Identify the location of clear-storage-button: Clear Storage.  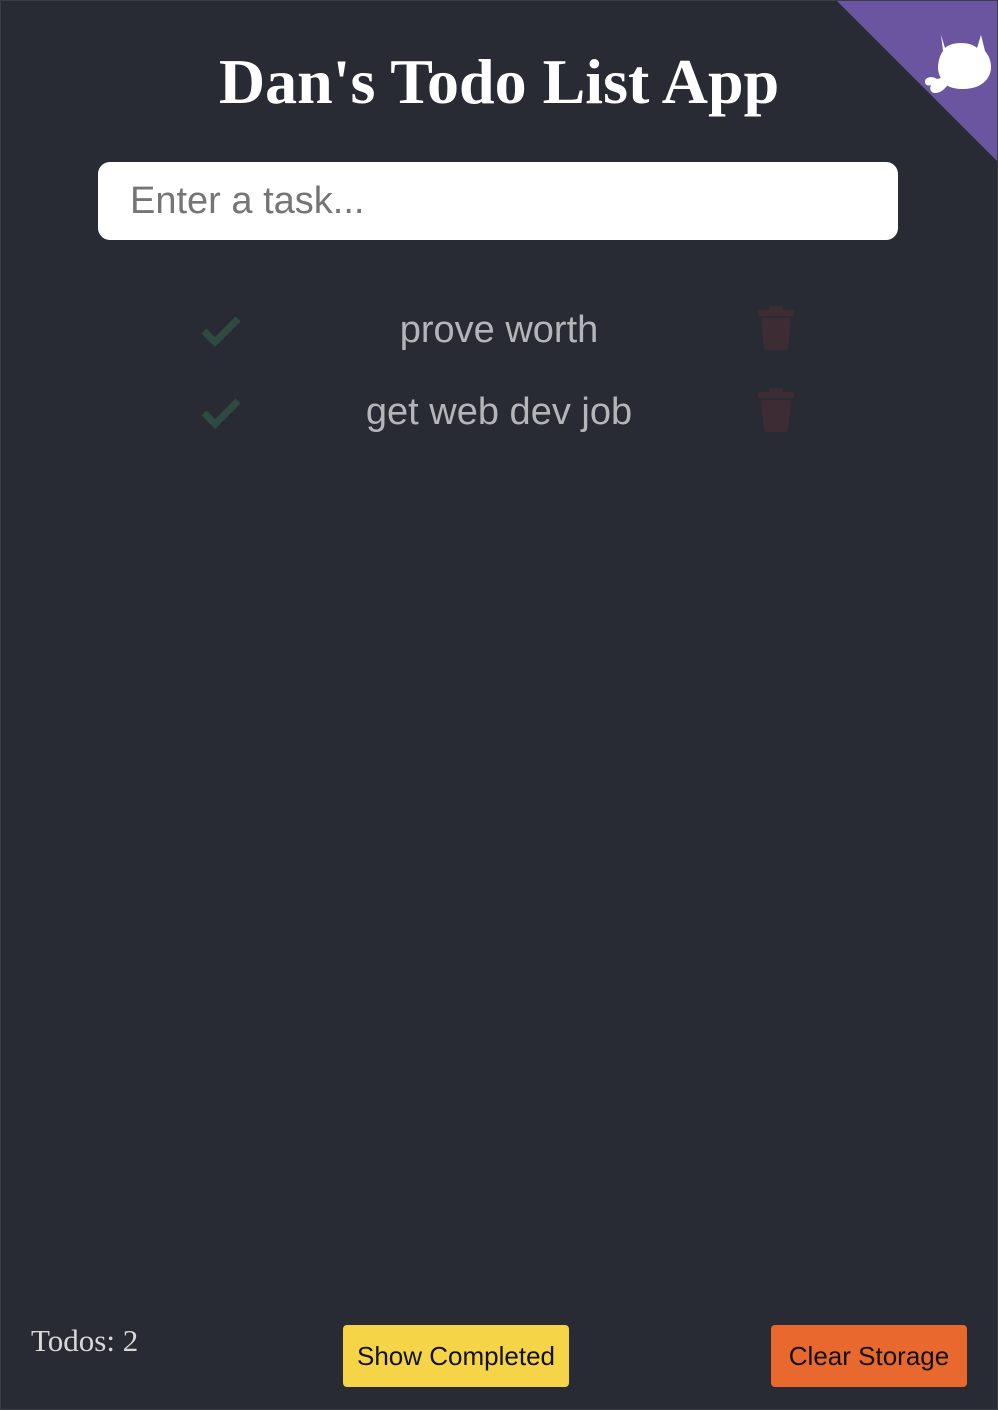
(869, 1356).